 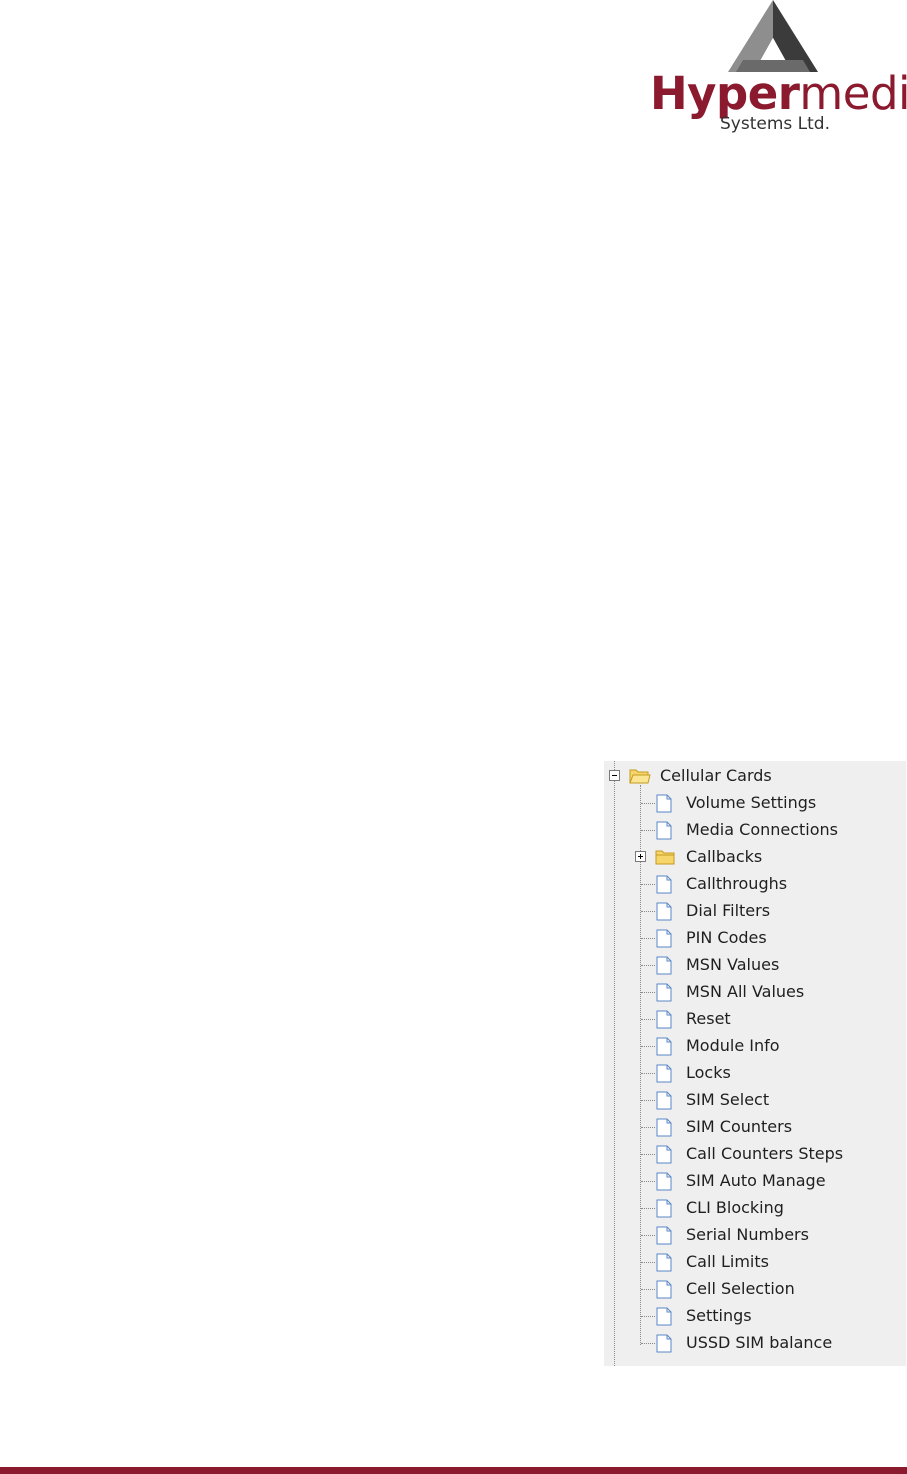 I want to click on triangle-logo-icon, so click(x=773, y=36).